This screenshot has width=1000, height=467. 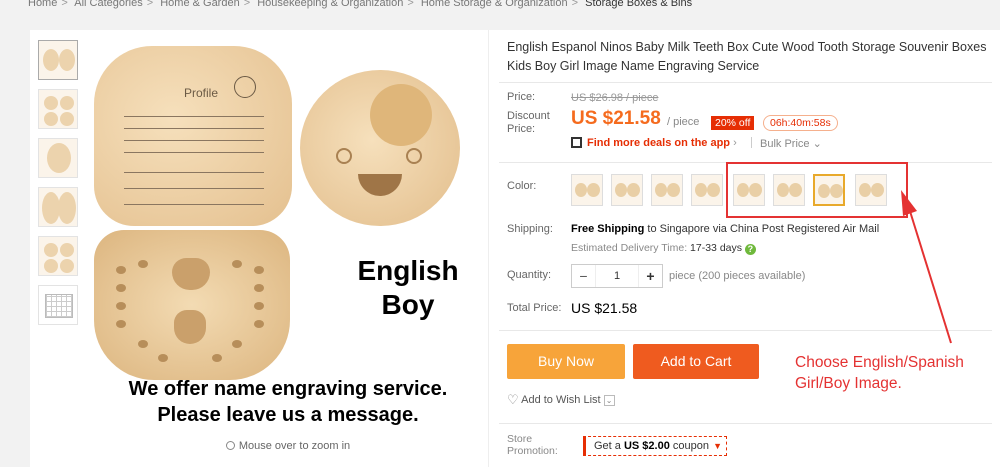 What do you see at coordinates (42, 4) in the screenshot?
I see `breadcrumb-home: Home` at bounding box center [42, 4].